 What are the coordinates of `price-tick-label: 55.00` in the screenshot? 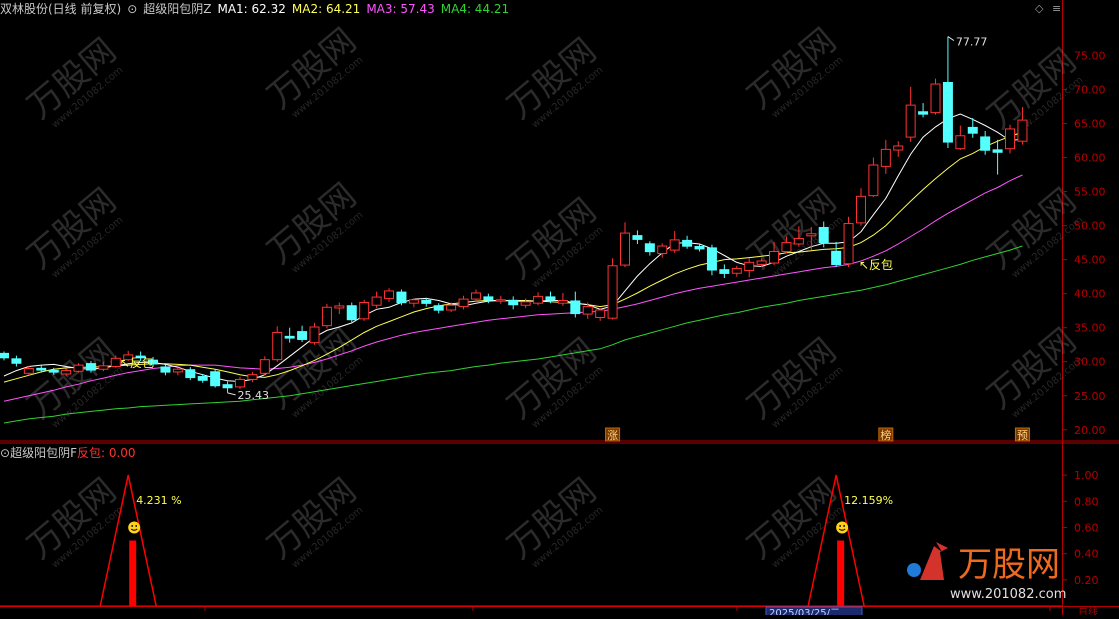 It's located at (1090, 192).